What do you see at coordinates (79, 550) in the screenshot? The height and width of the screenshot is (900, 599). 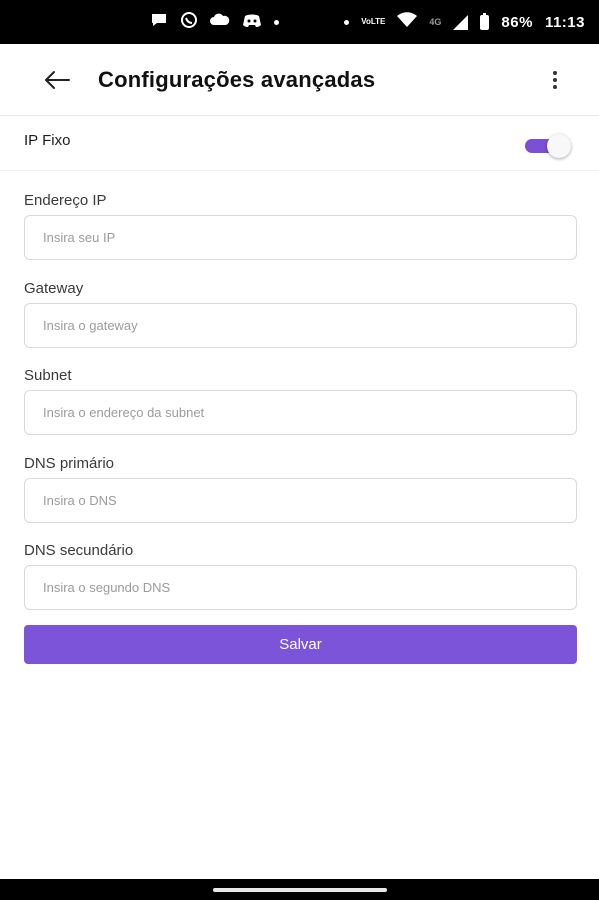 I see `secondary-dns-label: DNS secundário` at bounding box center [79, 550].